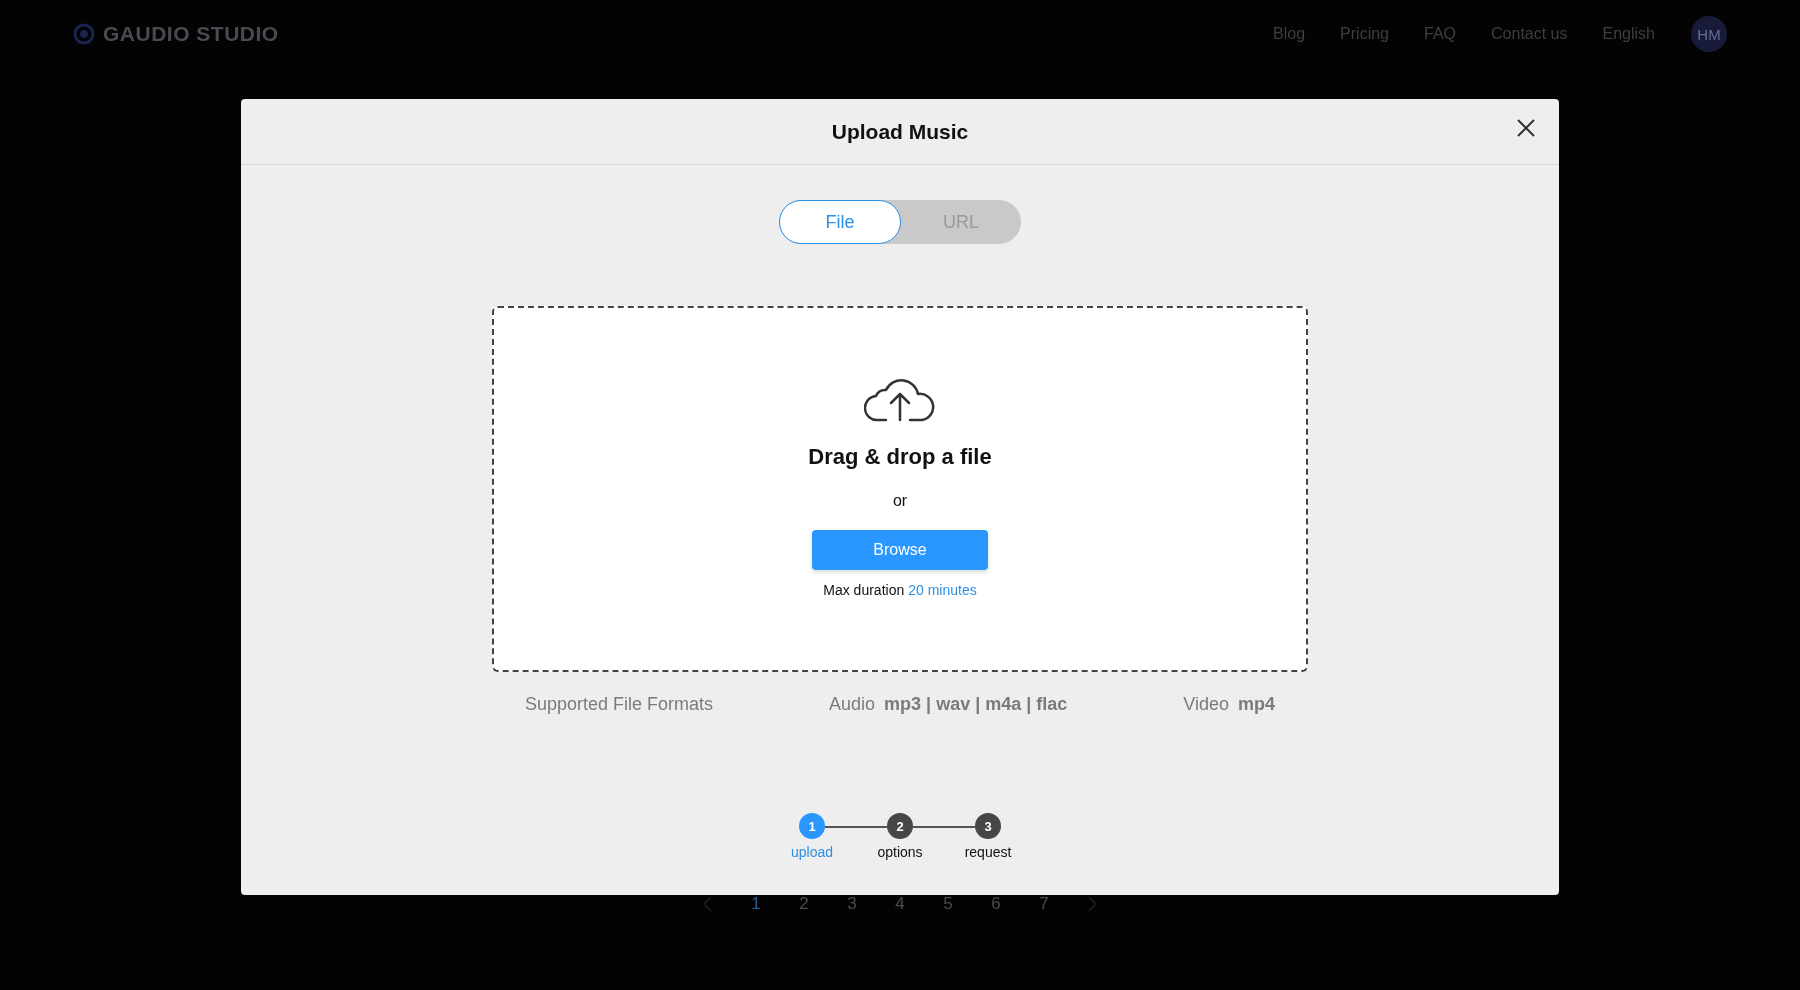 The height and width of the screenshot is (990, 1800). I want to click on user-avatar: HM, so click(1709, 34).